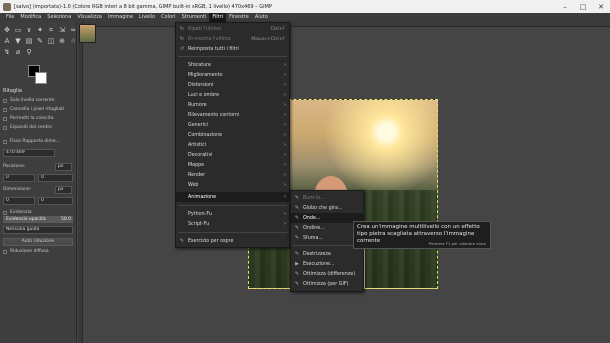 This screenshot has height=343, width=610. I want to click on tooltip-hint: Premere F1 per ulteriore aiuto, so click(457, 243).